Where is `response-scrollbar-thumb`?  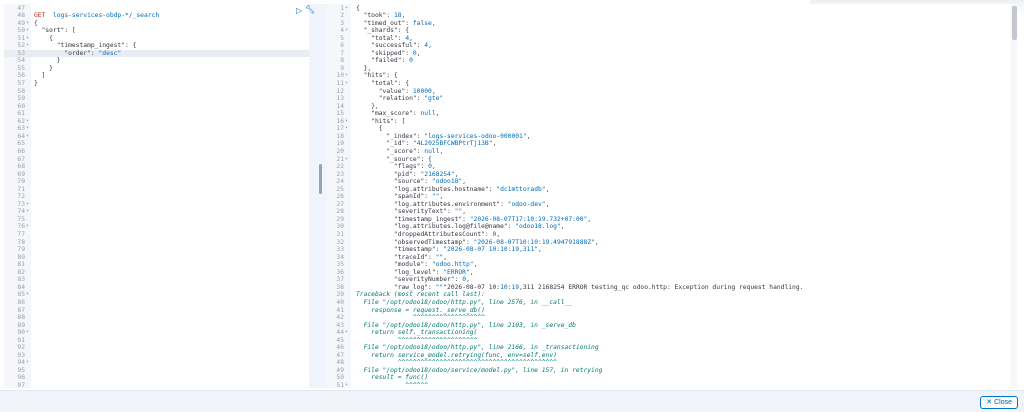 response-scrollbar-thumb is located at coordinates (1014, 23).